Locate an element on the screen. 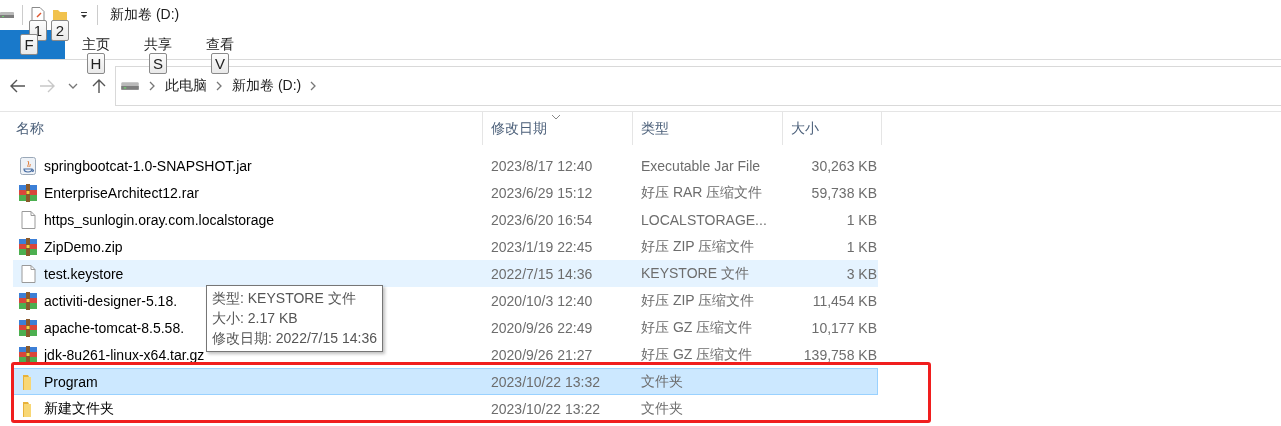 The width and height of the screenshot is (1281, 426). file-type: 好压 RAR 压缩文件 is located at coordinates (702, 191).